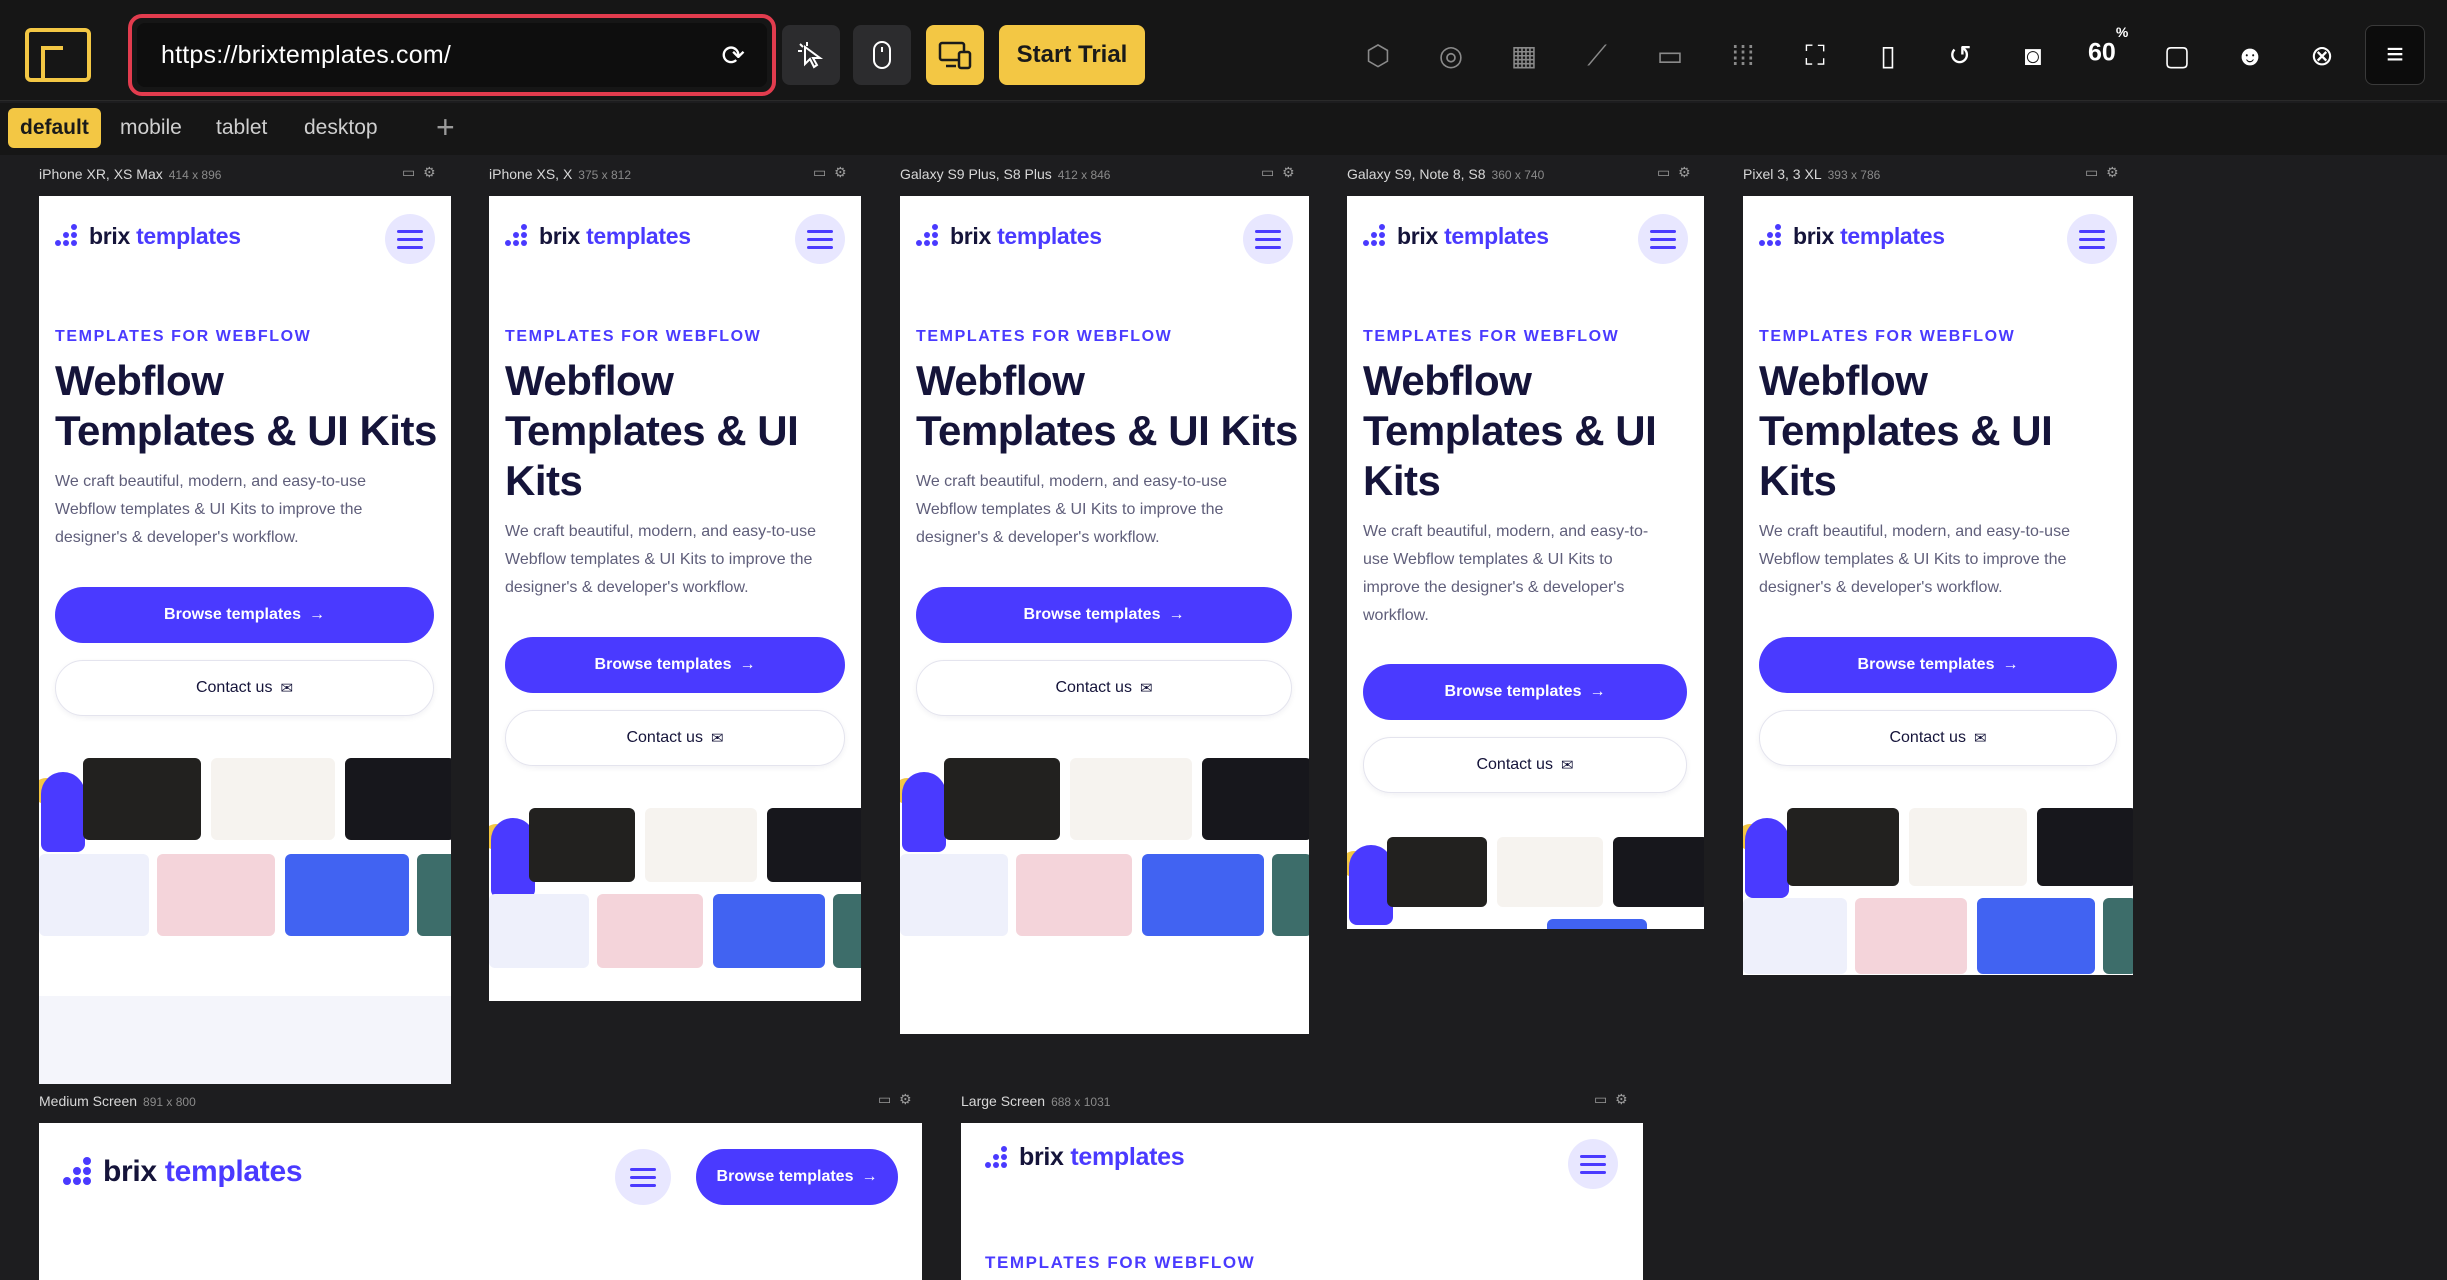 This screenshot has width=2447, height=1280. I want to click on rotate-icon: ↺, so click(1960, 56).